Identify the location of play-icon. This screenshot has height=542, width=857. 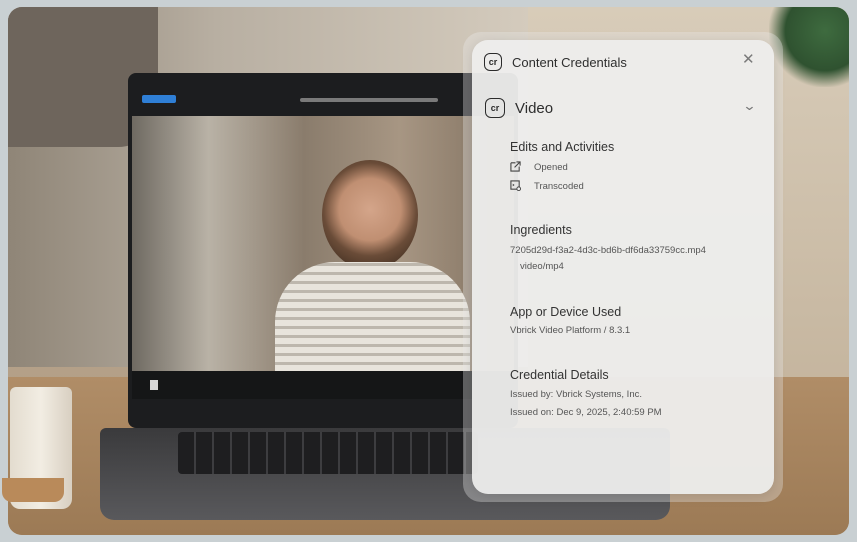
(154, 385).